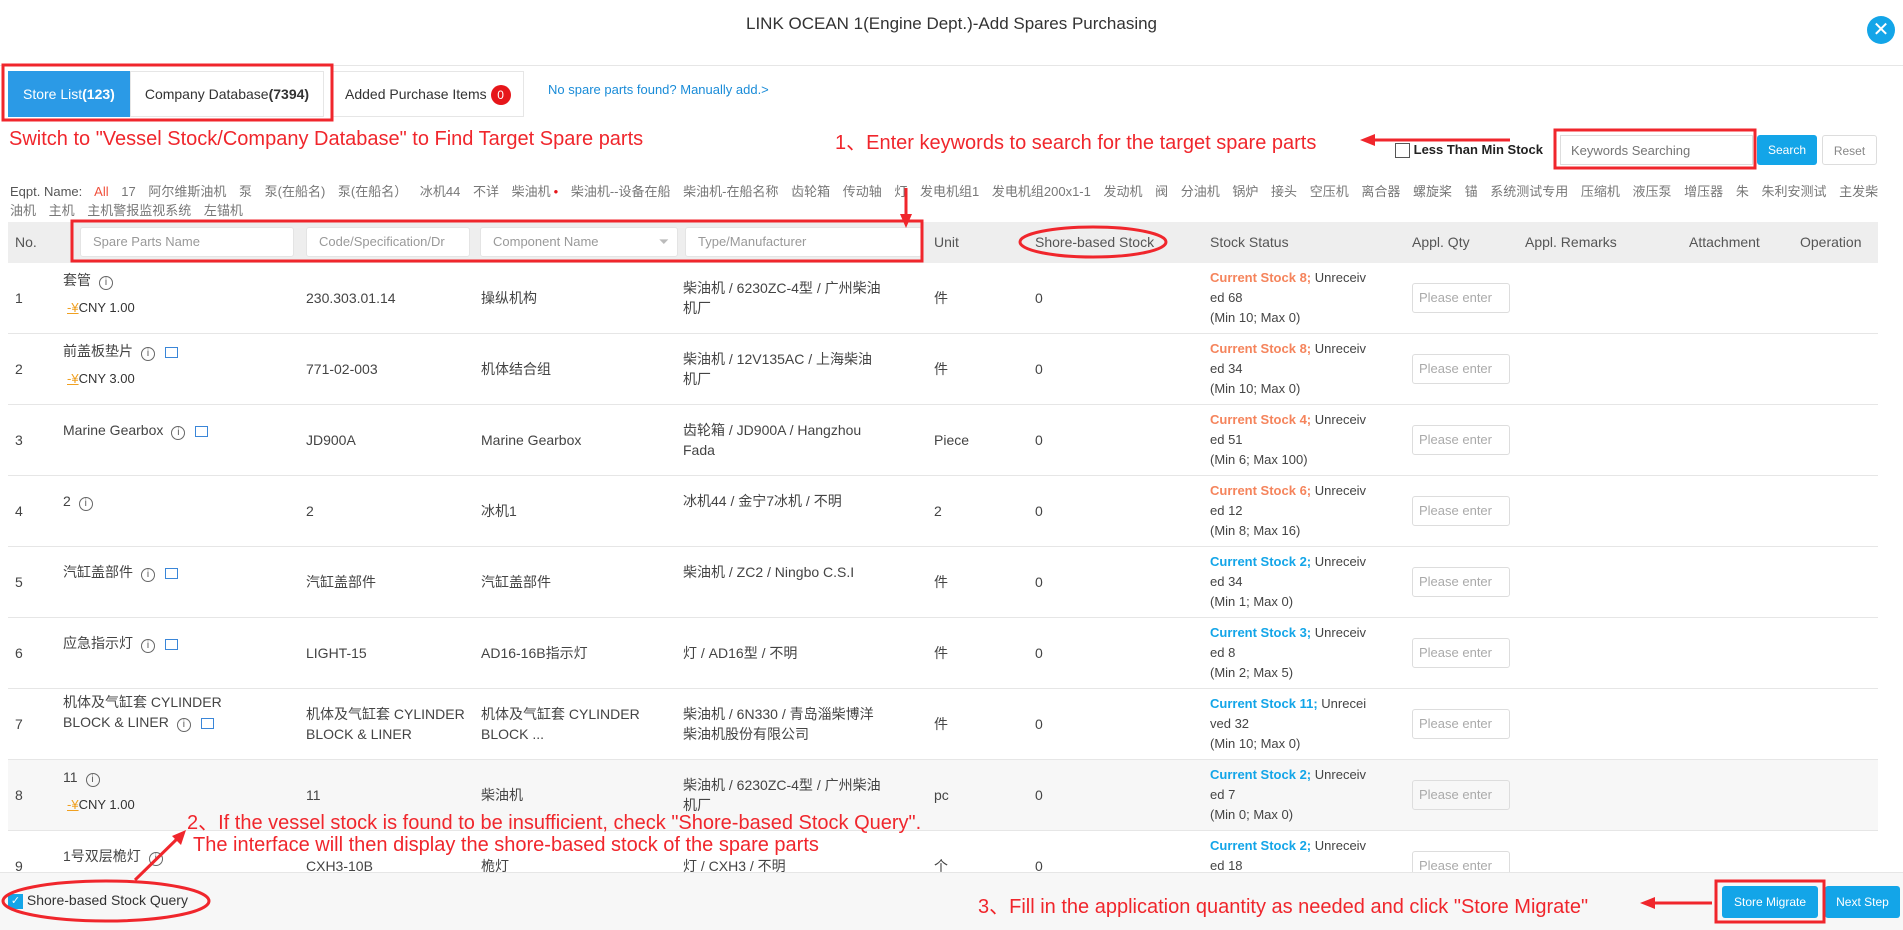 This screenshot has height=930, width=1903. What do you see at coordinates (1329, 191) in the screenshot?
I see `eqpt-filter-item: 空压机` at bounding box center [1329, 191].